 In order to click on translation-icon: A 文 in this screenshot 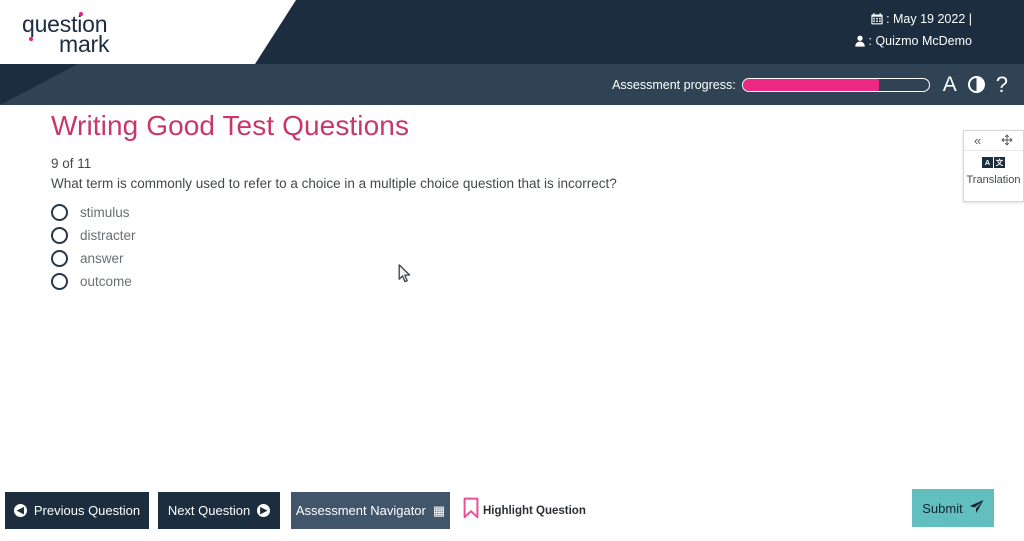, I will do `click(993, 162)`.